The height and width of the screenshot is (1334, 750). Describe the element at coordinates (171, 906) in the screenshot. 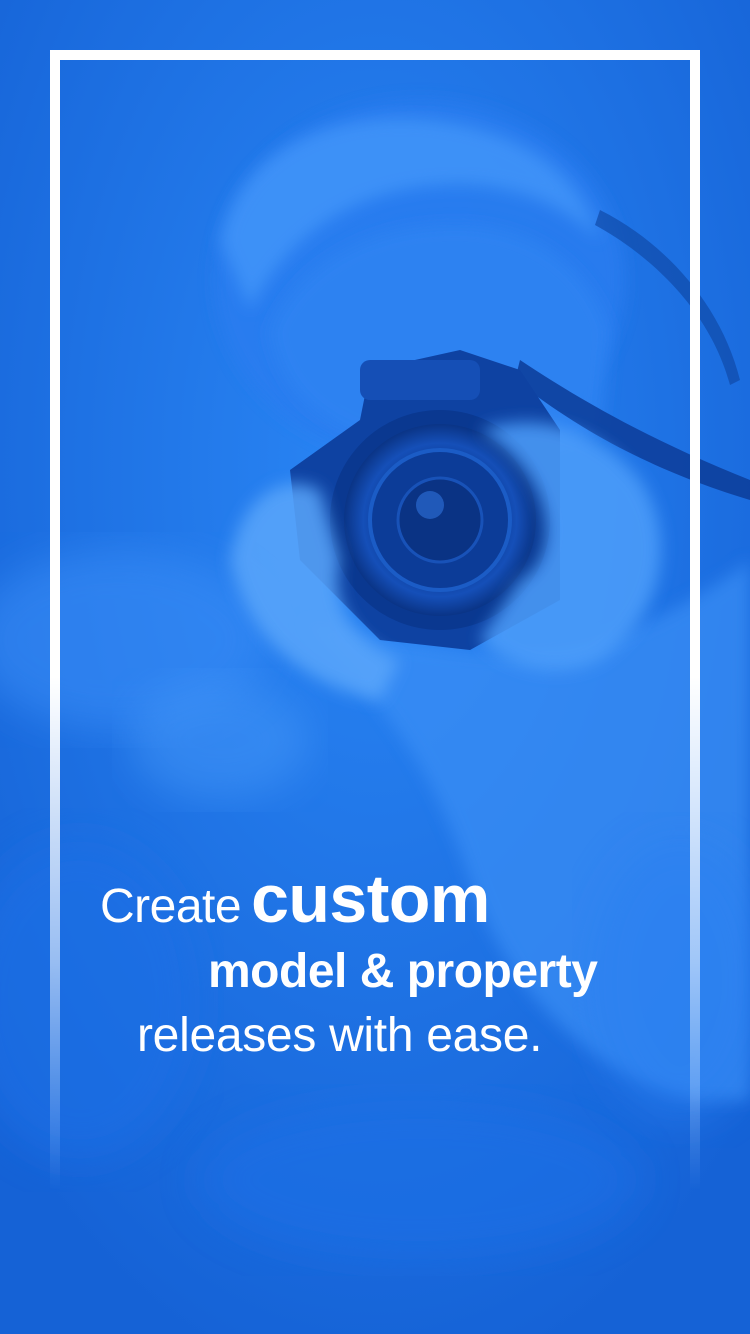

I see `headline-word-create: Create` at that location.